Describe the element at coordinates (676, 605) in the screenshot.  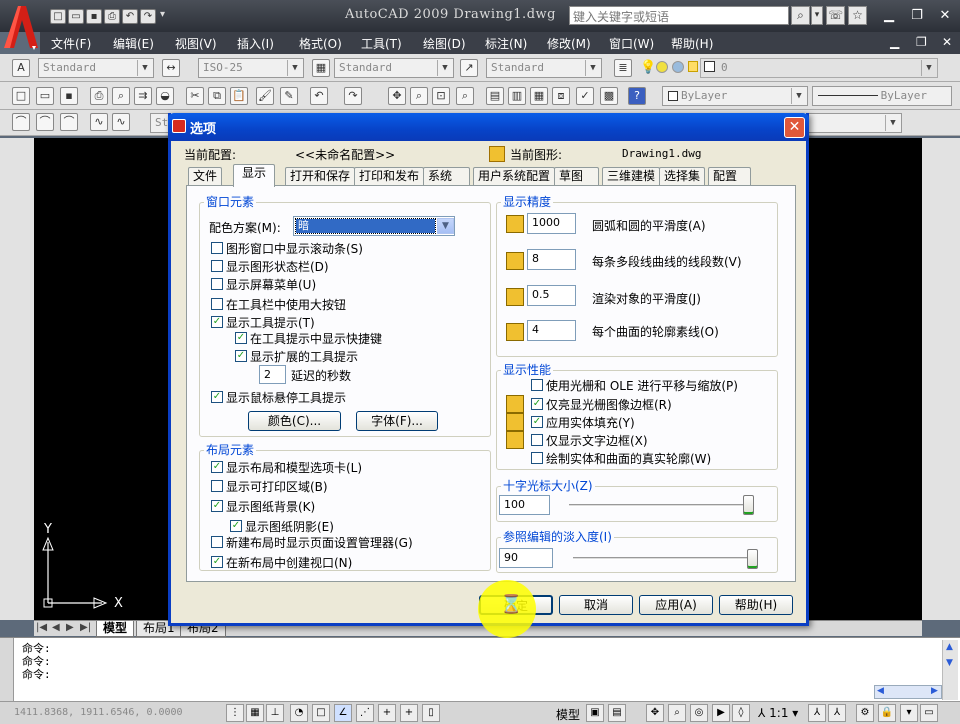
I see `apply-button: 应用(A)` at that location.